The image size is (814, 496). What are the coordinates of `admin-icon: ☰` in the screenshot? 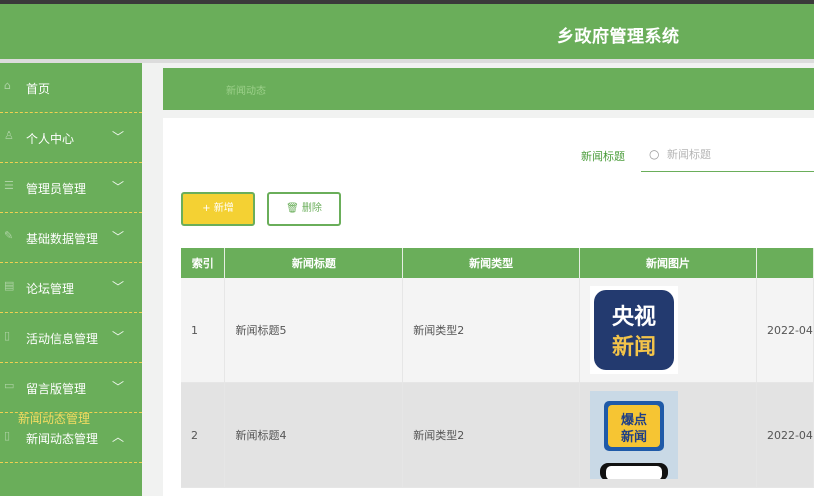 It's located at (9, 185).